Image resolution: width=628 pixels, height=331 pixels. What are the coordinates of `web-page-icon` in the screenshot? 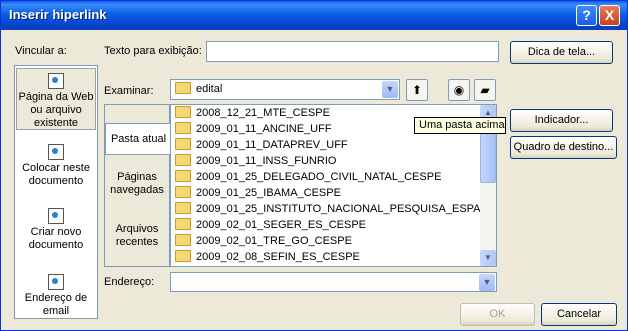 It's located at (56, 81).